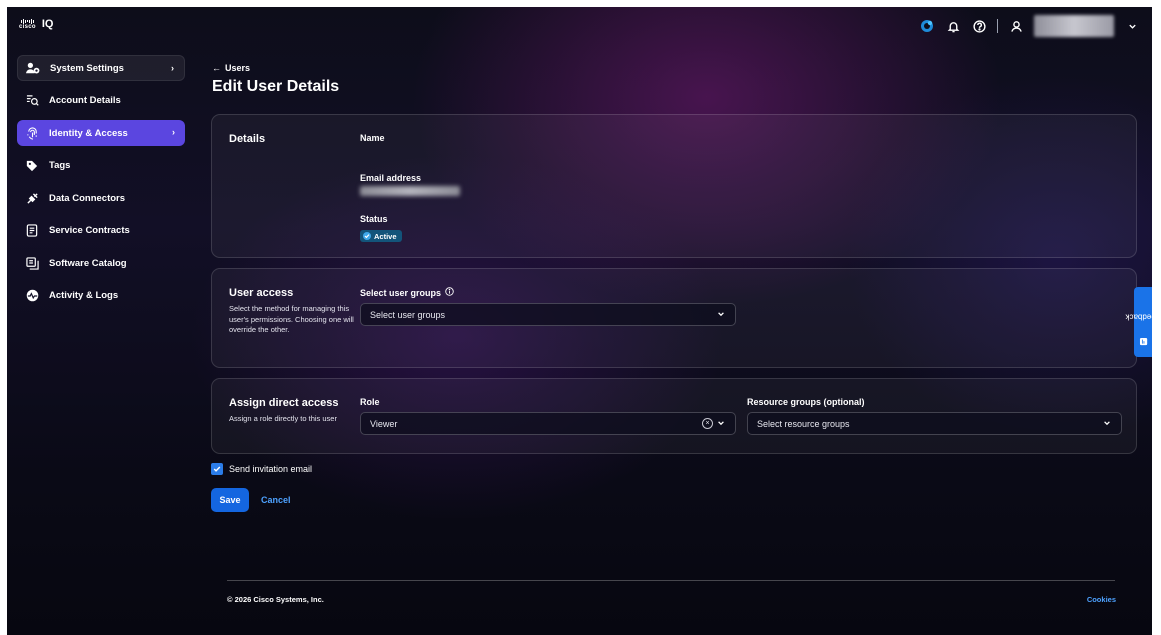 Image resolution: width=1161 pixels, height=635 pixels. I want to click on sidebar-item-identity-access: Identity & Access ›, so click(101, 133).